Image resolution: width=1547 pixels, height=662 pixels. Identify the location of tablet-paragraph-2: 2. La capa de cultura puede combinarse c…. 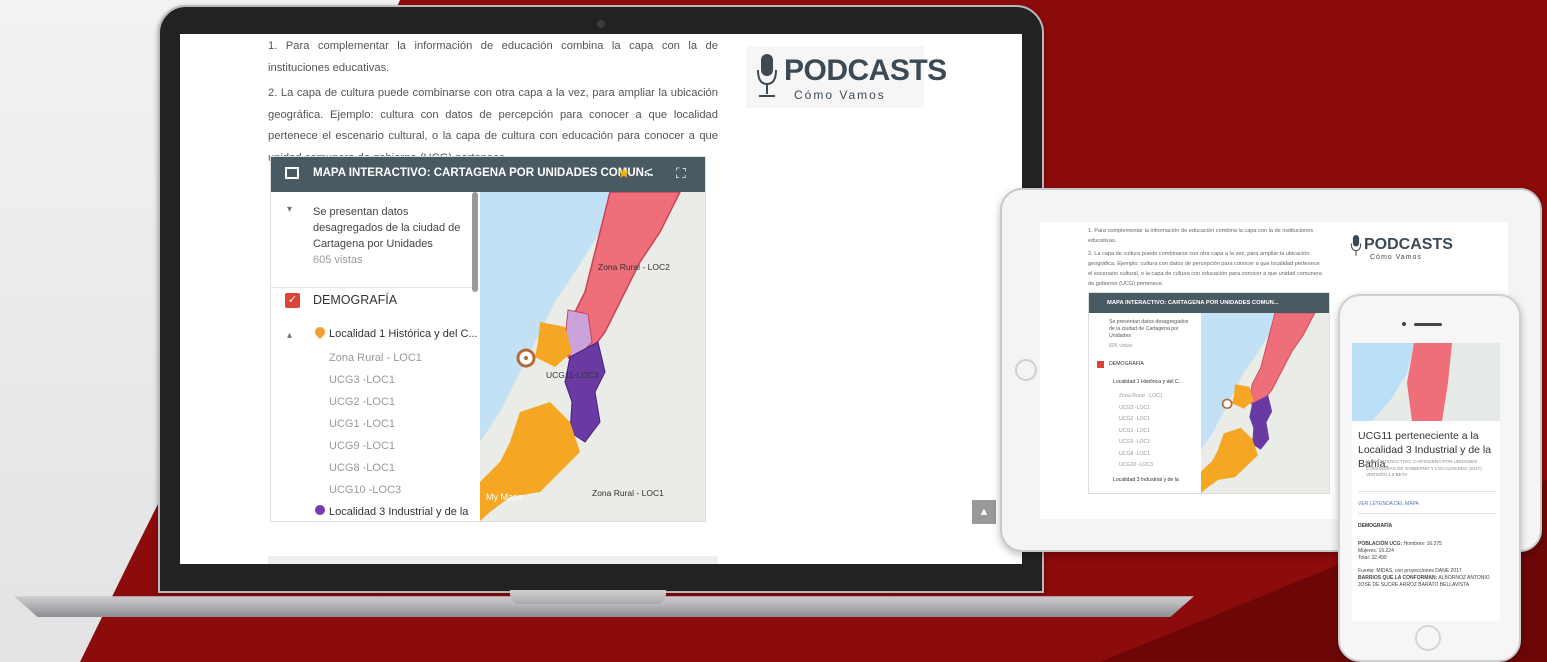
(1205, 269).